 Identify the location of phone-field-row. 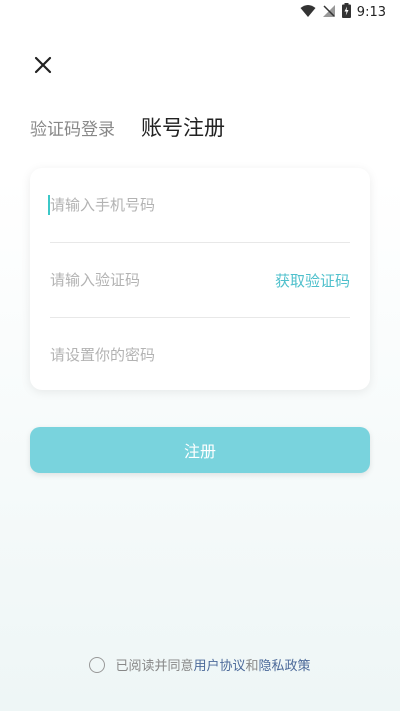
(199, 205).